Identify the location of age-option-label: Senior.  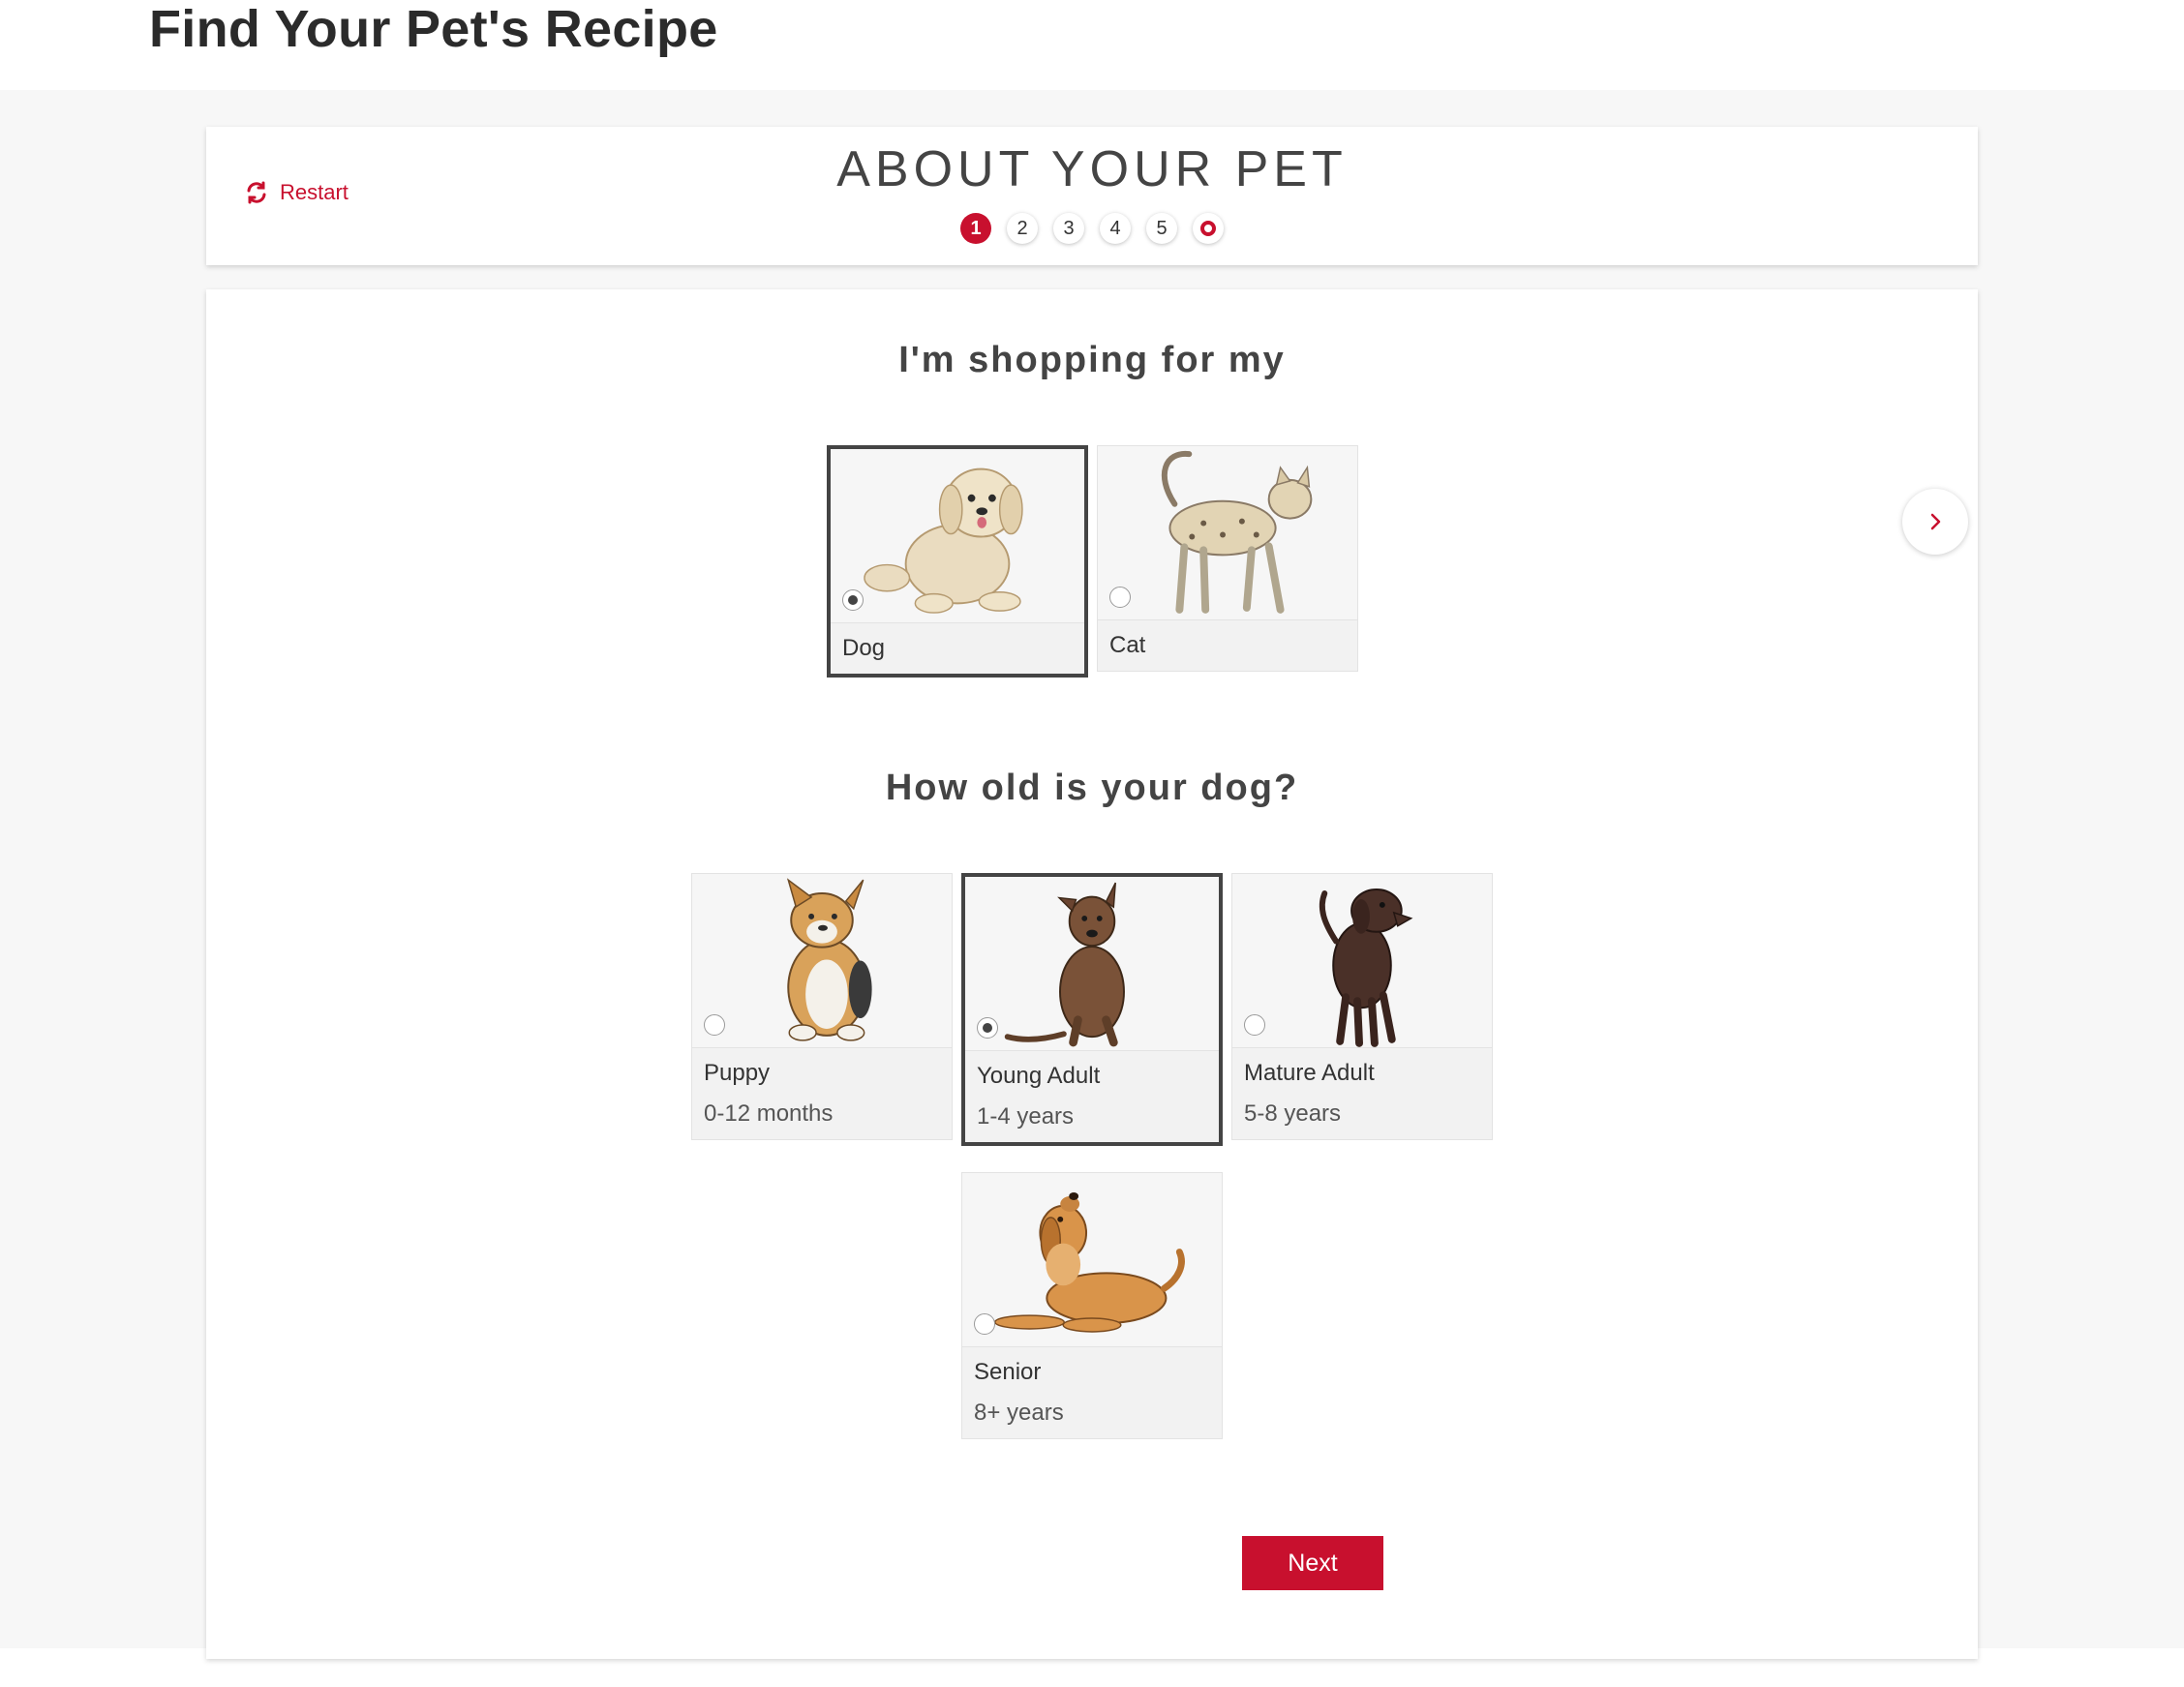
(1008, 1372).